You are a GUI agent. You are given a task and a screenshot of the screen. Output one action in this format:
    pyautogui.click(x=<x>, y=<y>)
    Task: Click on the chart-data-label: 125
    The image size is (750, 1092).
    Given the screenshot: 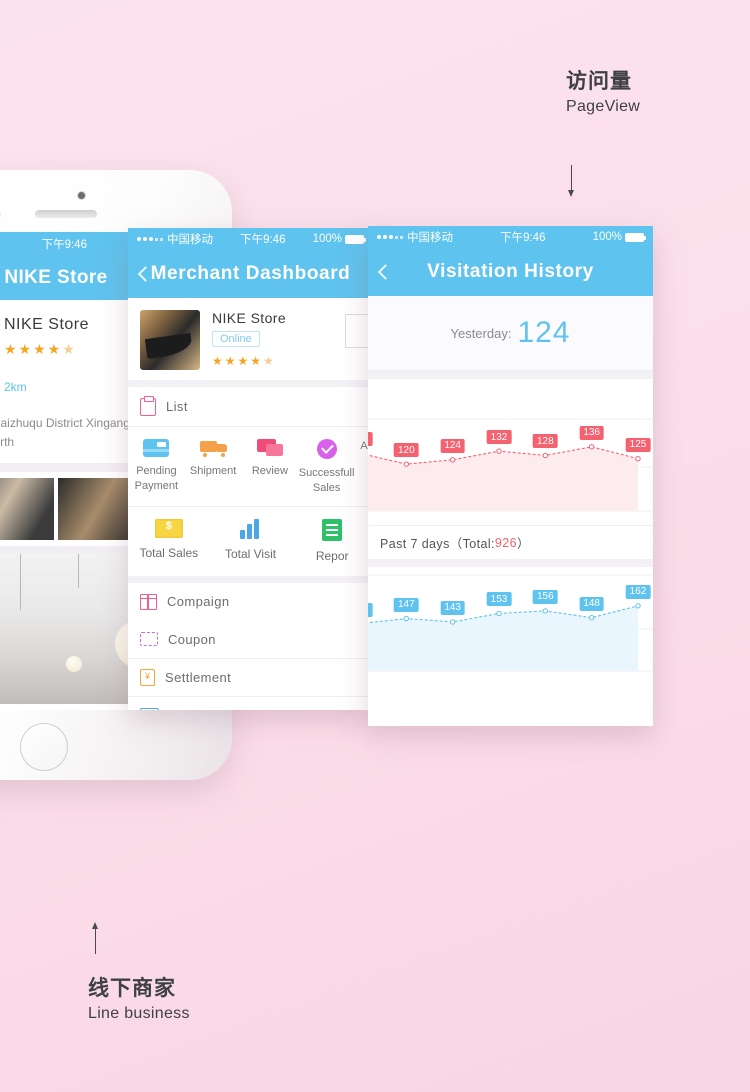 What is the action you would take?
    pyautogui.click(x=638, y=444)
    